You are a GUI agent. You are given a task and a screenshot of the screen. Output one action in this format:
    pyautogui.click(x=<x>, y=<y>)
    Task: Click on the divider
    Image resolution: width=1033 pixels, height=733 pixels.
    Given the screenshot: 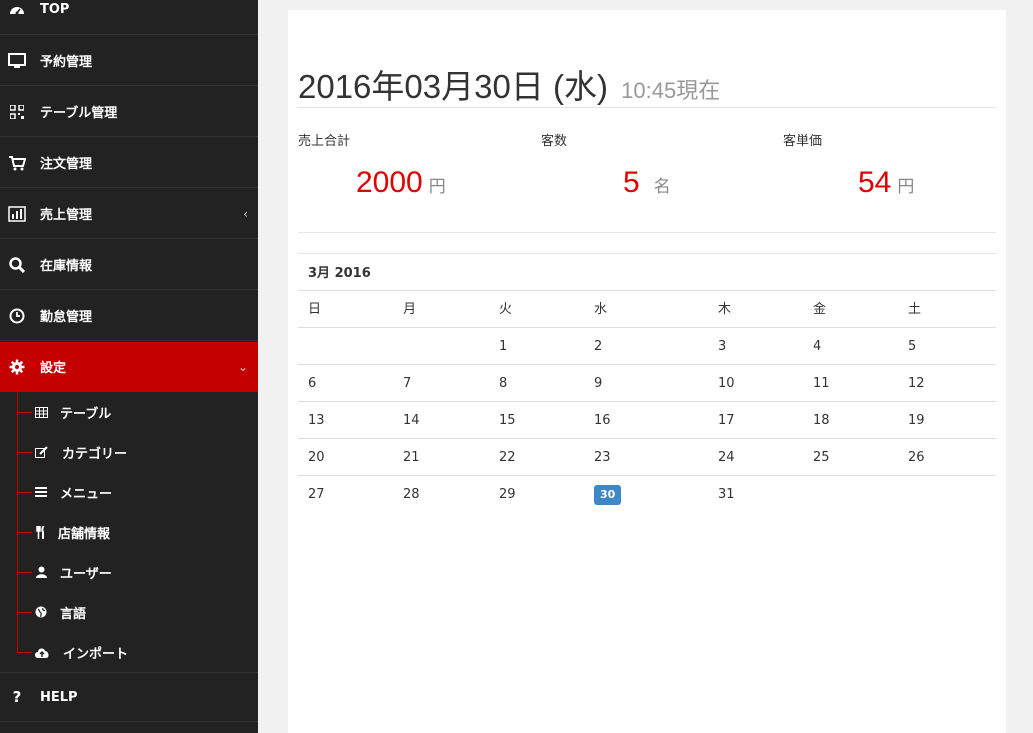 What is the action you would take?
    pyautogui.click(x=647, y=107)
    